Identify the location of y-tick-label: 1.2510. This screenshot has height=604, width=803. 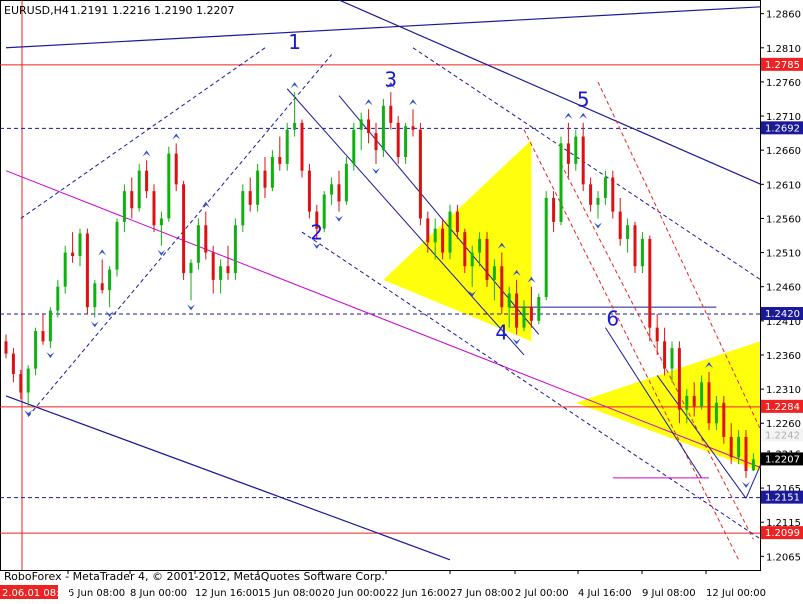
(783, 254).